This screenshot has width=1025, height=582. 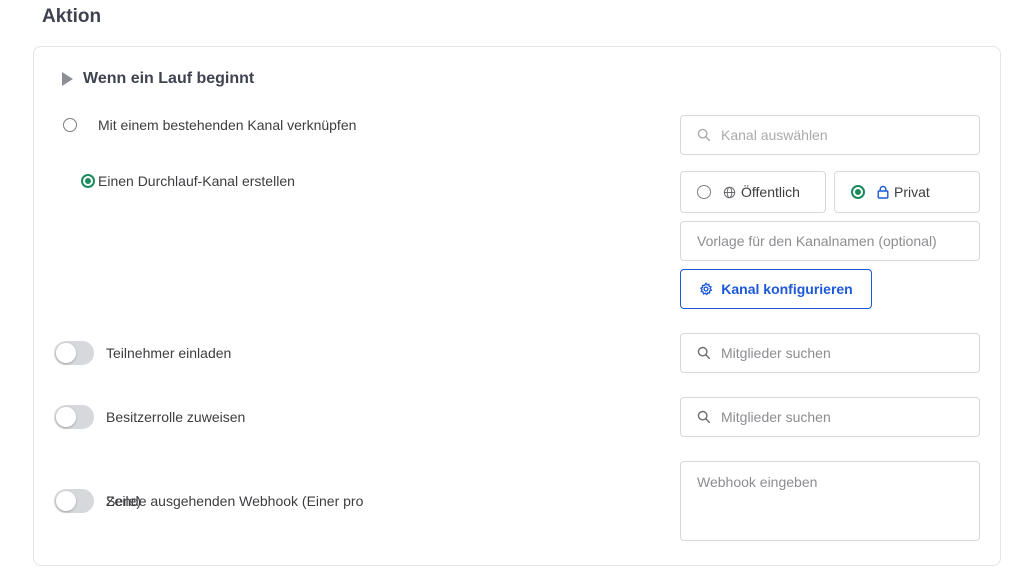 What do you see at coordinates (124, 501) in the screenshot?
I see `webhook-label-line2: Zeile)` at bounding box center [124, 501].